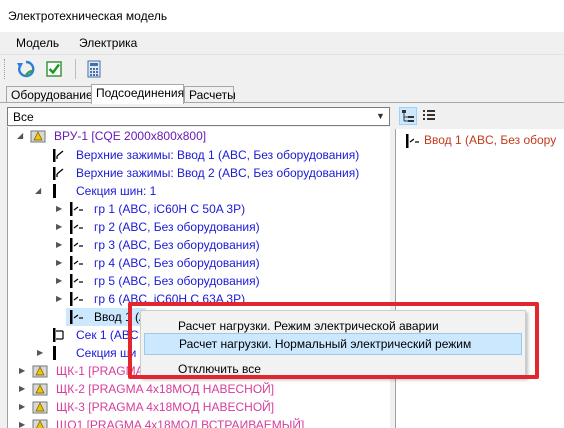 The height and width of the screenshot is (428, 564). I want to click on tab-equipment: Оборудование, so click(49, 94).